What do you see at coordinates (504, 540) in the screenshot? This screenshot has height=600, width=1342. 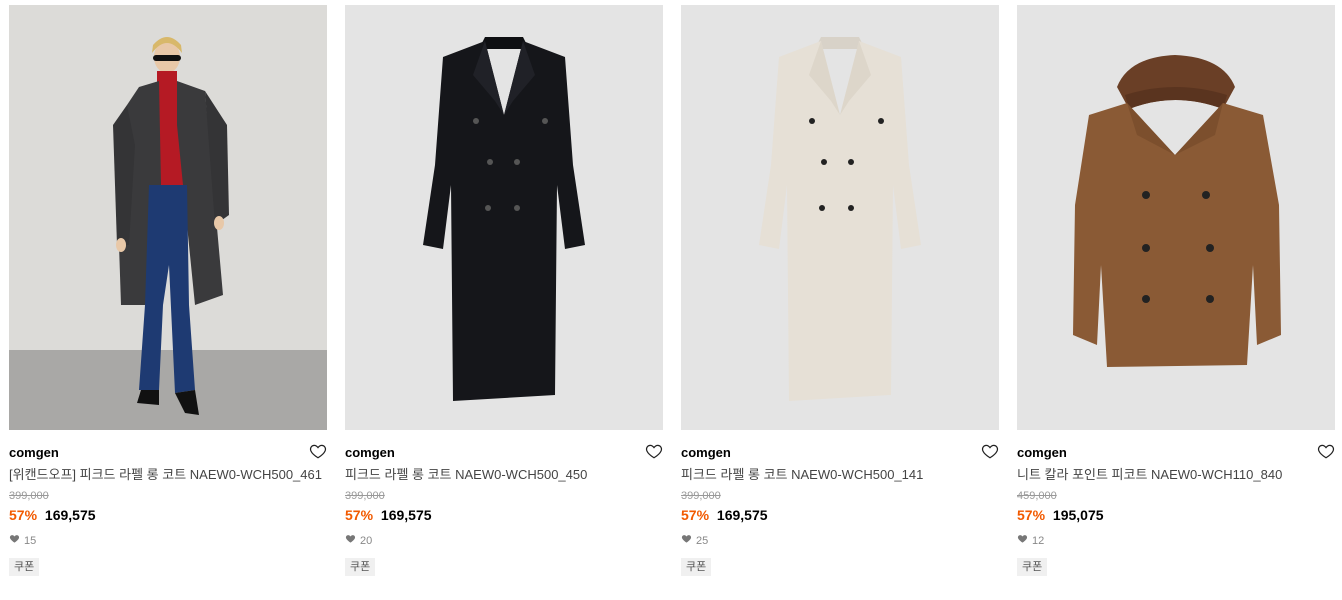 I see `like-count: 20` at bounding box center [504, 540].